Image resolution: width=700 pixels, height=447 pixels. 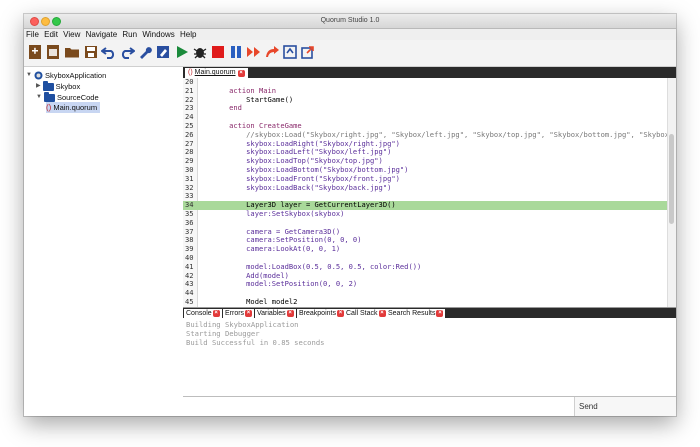 I want to click on code-line: 39 camera:LookAt(0, 0, 1), so click(x=425, y=249).